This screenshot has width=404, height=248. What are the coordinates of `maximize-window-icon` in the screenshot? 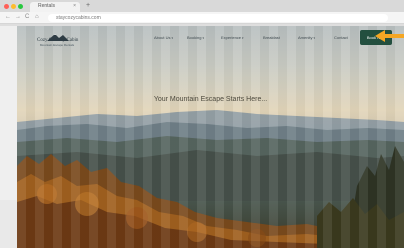 It's located at (20, 6).